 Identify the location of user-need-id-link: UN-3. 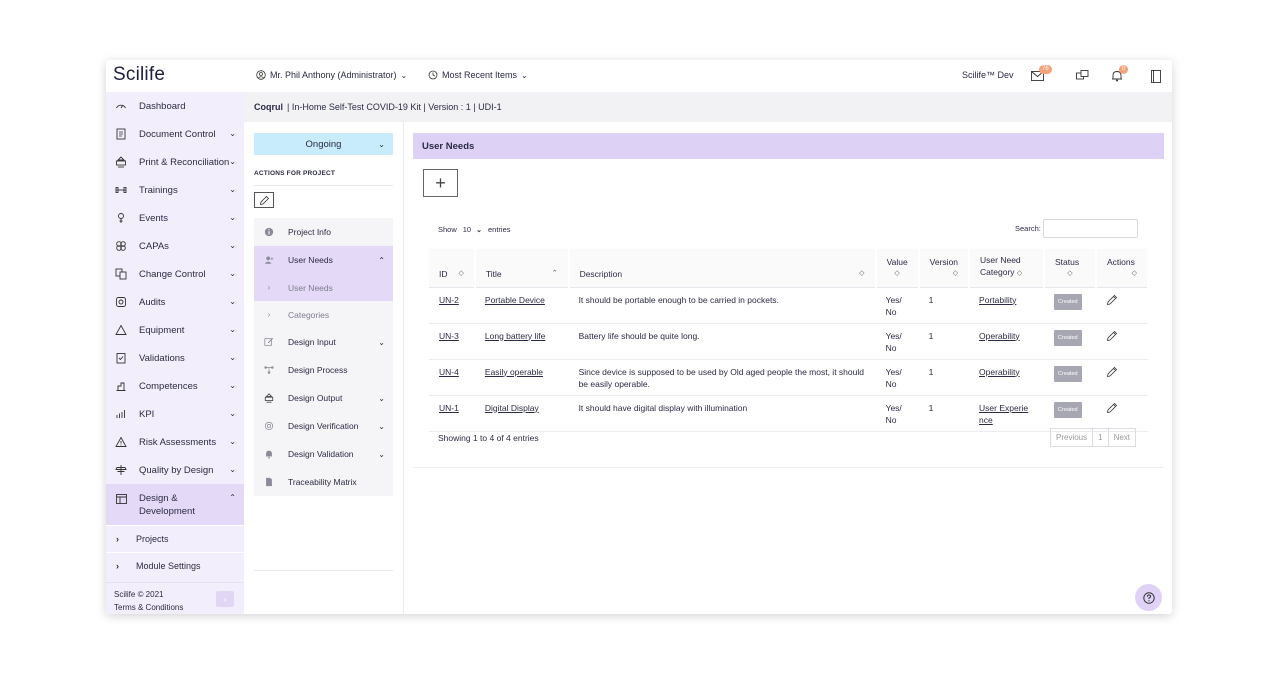
(449, 336).